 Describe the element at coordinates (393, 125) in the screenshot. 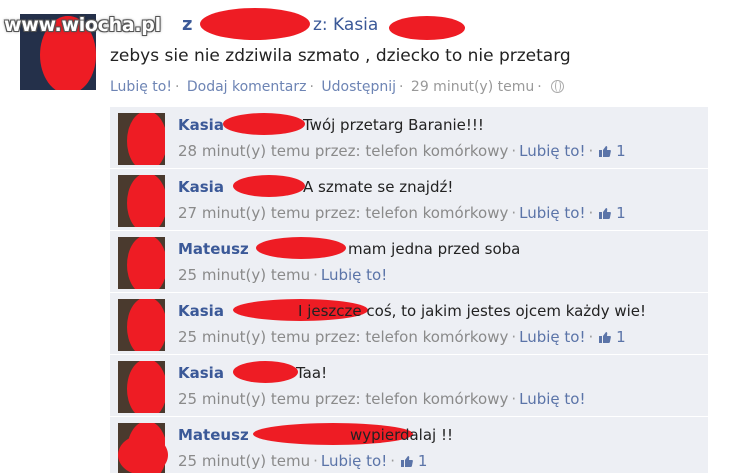

I see `comment-text: Twój przetarg Baranie!!!` at that location.